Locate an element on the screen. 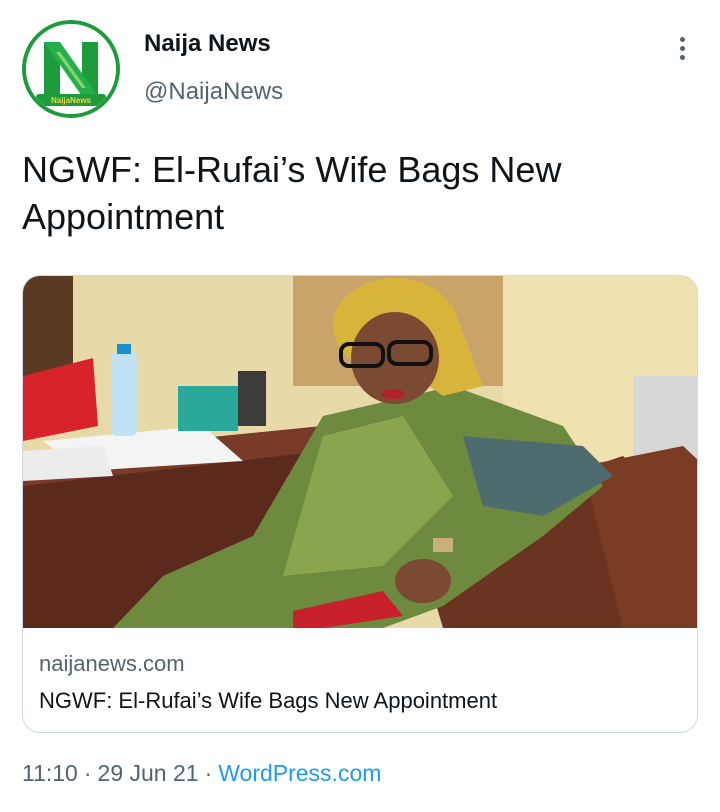 The image size is (720, 812). account-name: Naija News is located at coordinates (207, 44).